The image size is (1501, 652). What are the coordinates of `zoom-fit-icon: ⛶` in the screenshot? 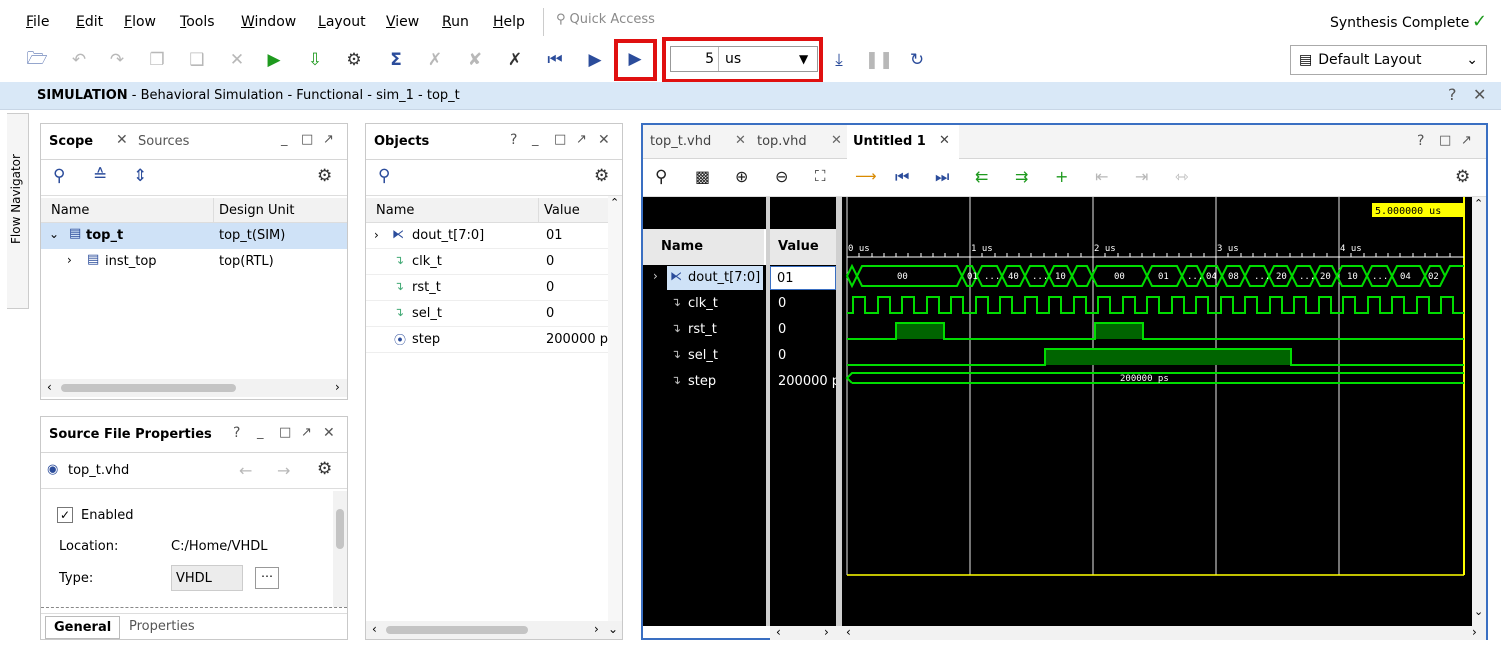 It's located at (820, 176).